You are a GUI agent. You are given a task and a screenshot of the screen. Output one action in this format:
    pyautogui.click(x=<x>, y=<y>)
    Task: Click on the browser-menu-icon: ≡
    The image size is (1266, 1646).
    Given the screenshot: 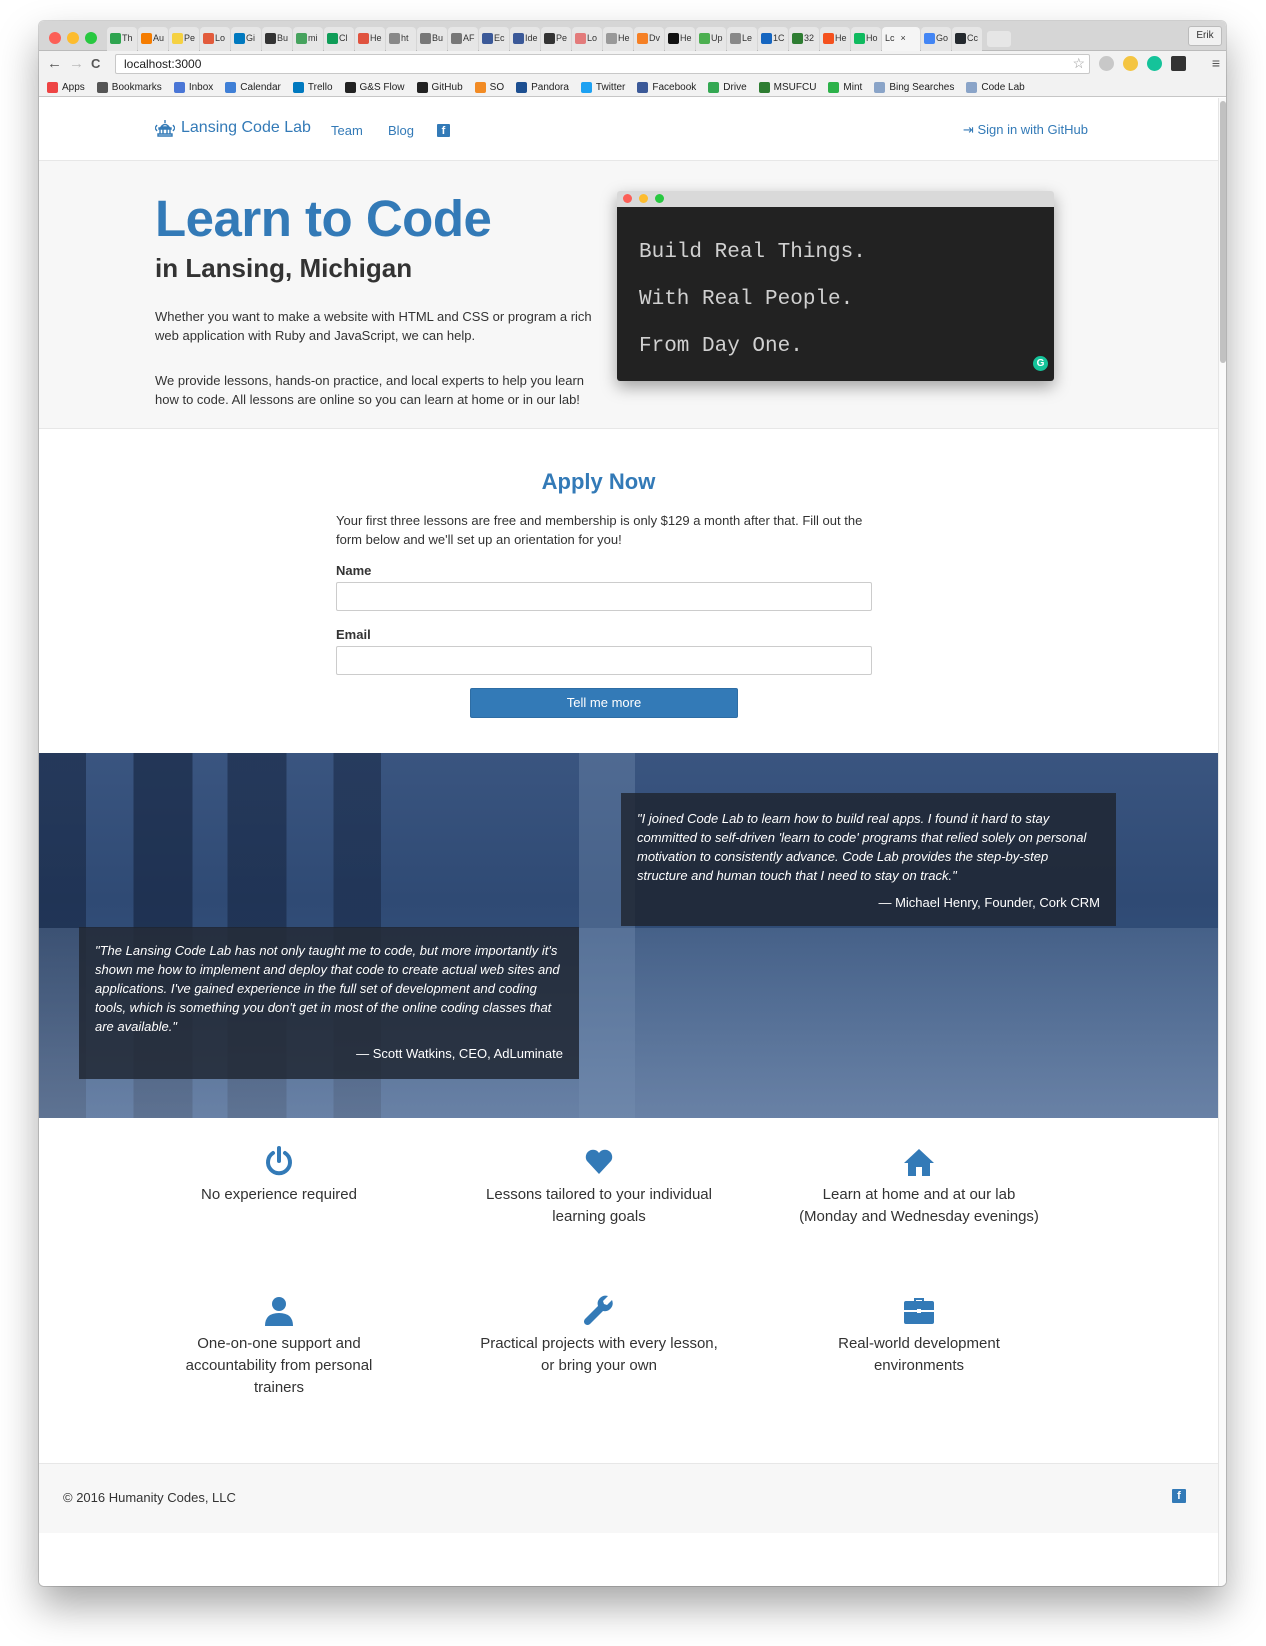 What is the action you would take?
    pyautogui.click(x=1216, y=63)
    